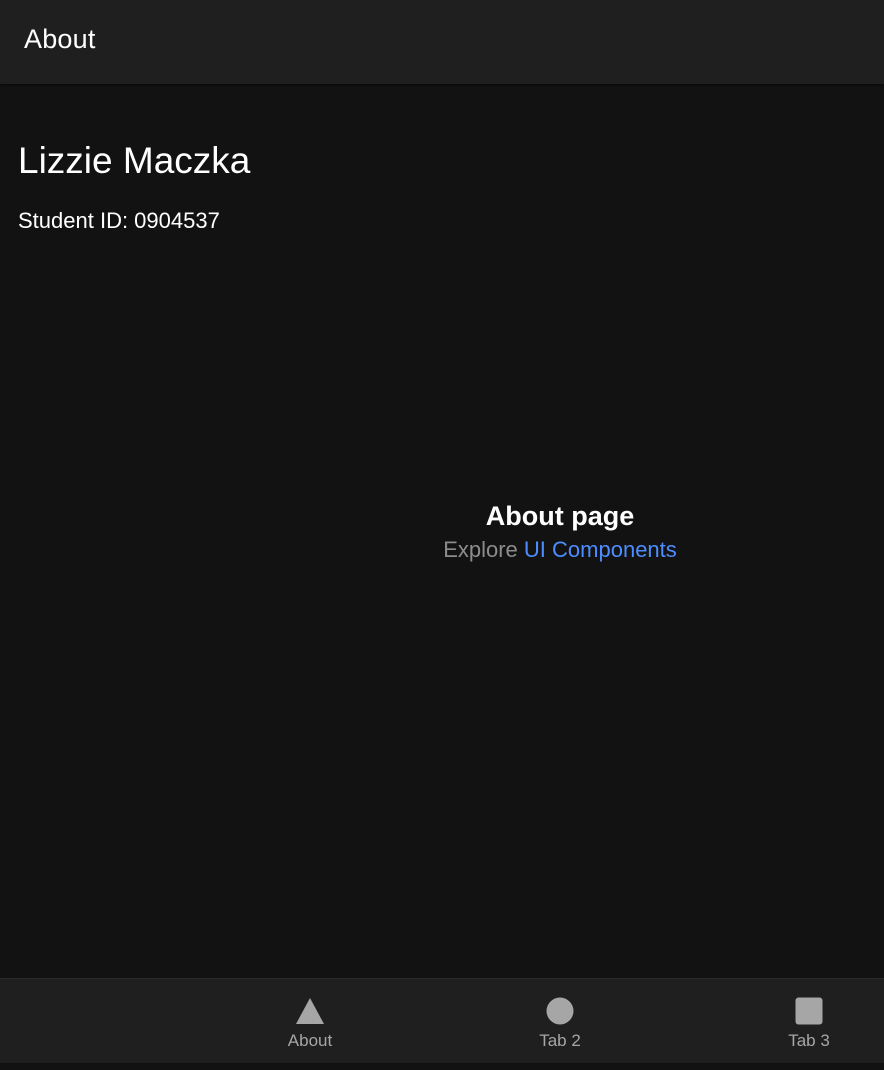 The width and height of the screenshot is (884, 1070). Describe the element at coordinates (809, 1011) in the screenshot. I see `square-icon` at that location.